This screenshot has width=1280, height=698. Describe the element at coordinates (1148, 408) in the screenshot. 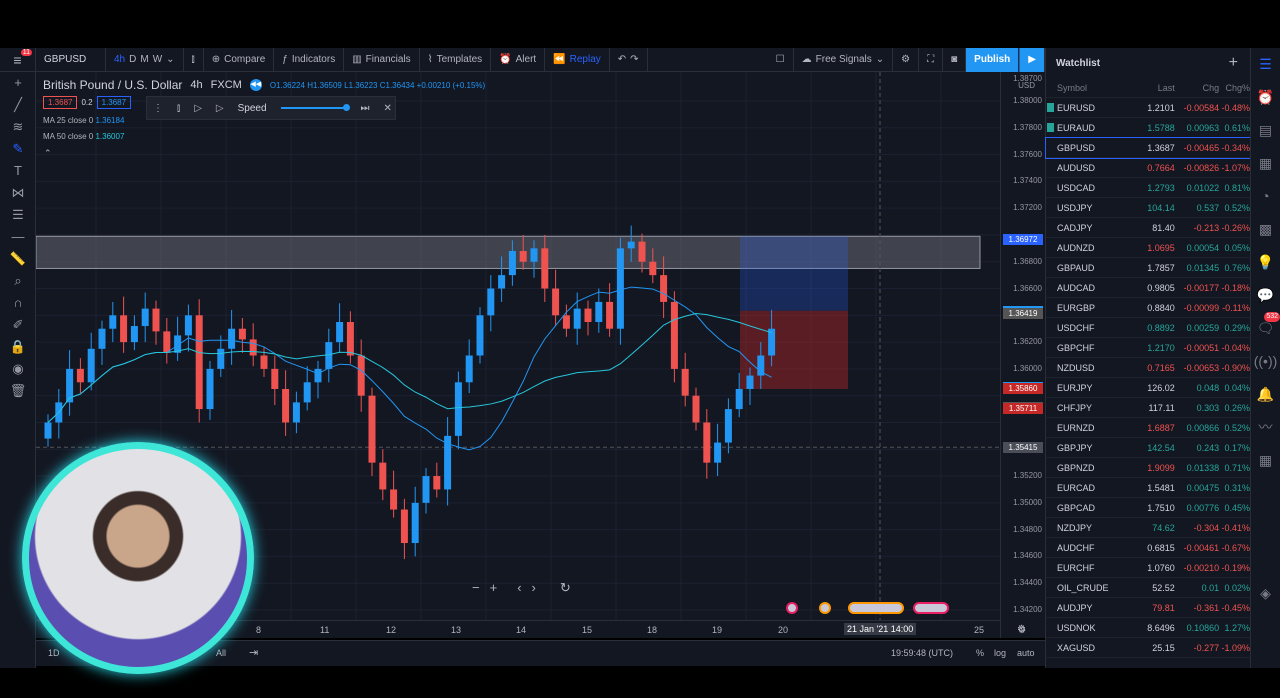

I see `watchlist-row: CHFJPY 117.11 0.303 0.26%` at that location.